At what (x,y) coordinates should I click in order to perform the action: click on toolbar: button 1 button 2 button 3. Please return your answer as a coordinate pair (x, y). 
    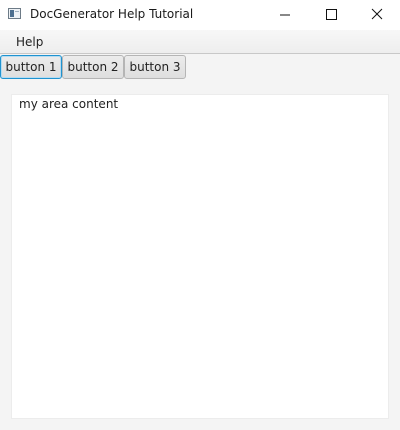
    Looking at the image, I should click on (200, 68).